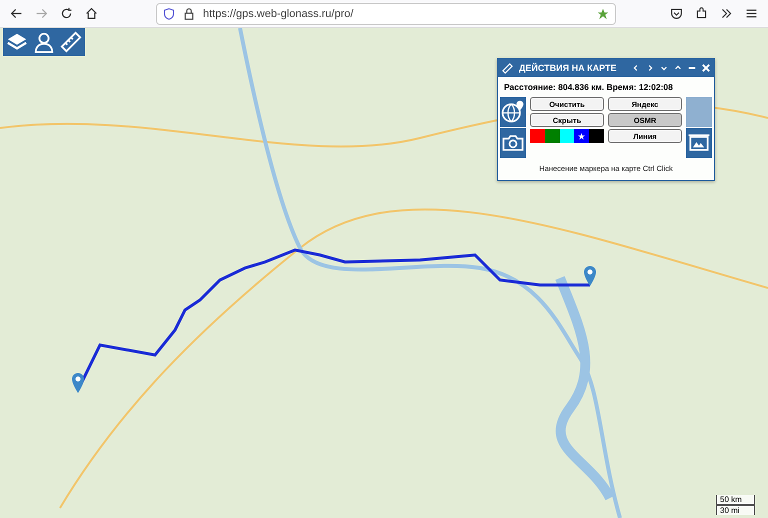 The width and height of the screenshot is (768, 518). Describe the element at coordinates (588, 87) in the screenshot. I see `distance-time-text: Расстояние: 804.836 км. Время: 12:02:08` at that location.